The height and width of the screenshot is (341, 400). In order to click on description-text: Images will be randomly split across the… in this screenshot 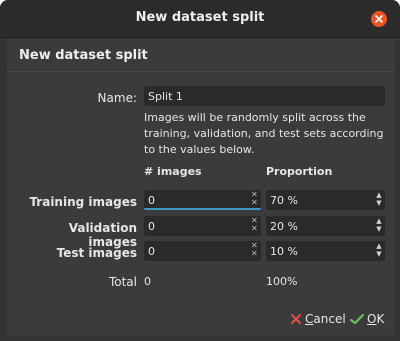, I will do `click(264, 133)`.